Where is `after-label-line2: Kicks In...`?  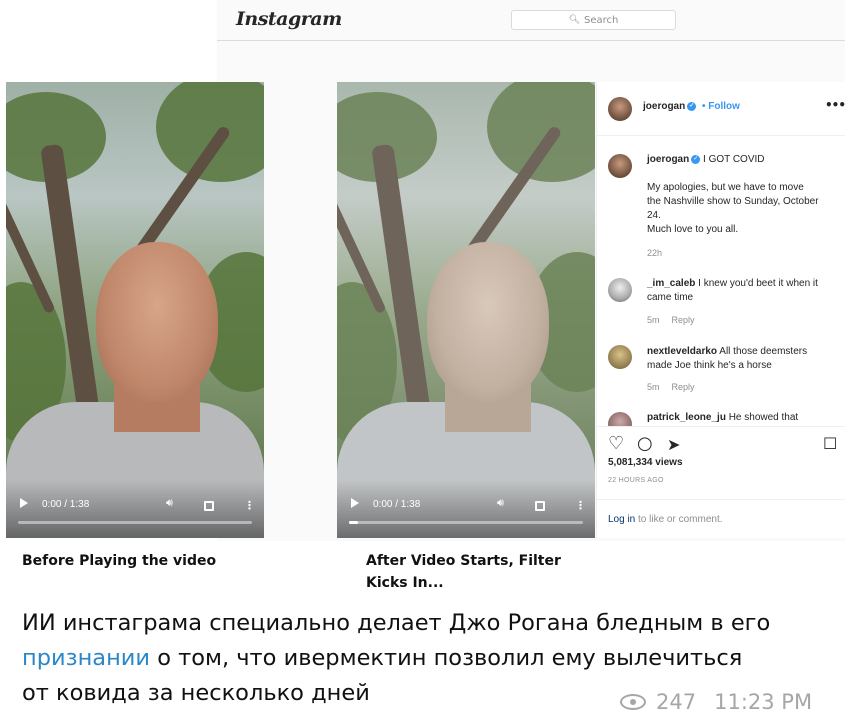 after-label-line2: Kicks In... is located at coordinates (405, 583).